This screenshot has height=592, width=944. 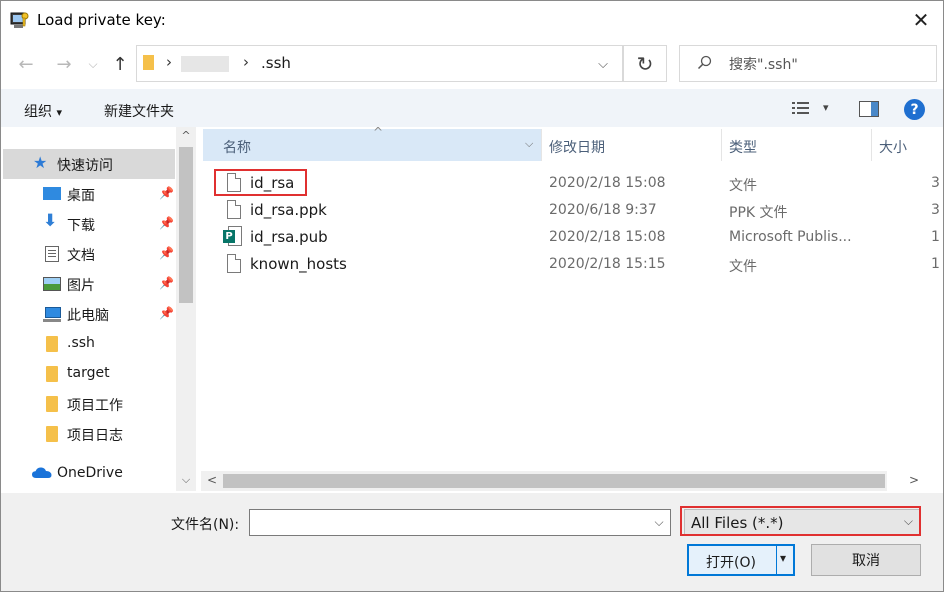 What do you see at coordinates (52, 254) in the screenshot?
I see `document-icon` at bounding box center [52, 254].